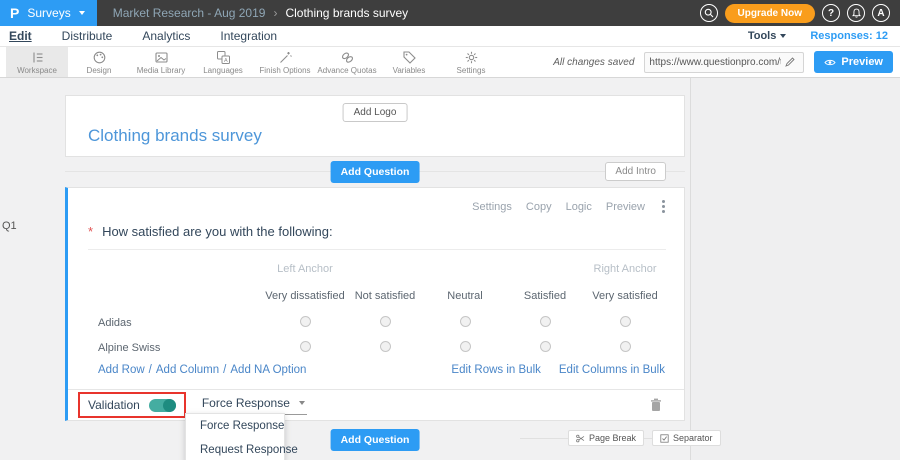 This screenshot has height=460, width=900. Describe the element at coordinates (189, 13) in the screenshot. I see `breadcrumb-parent: Market Research - Aug 2019` at that location.